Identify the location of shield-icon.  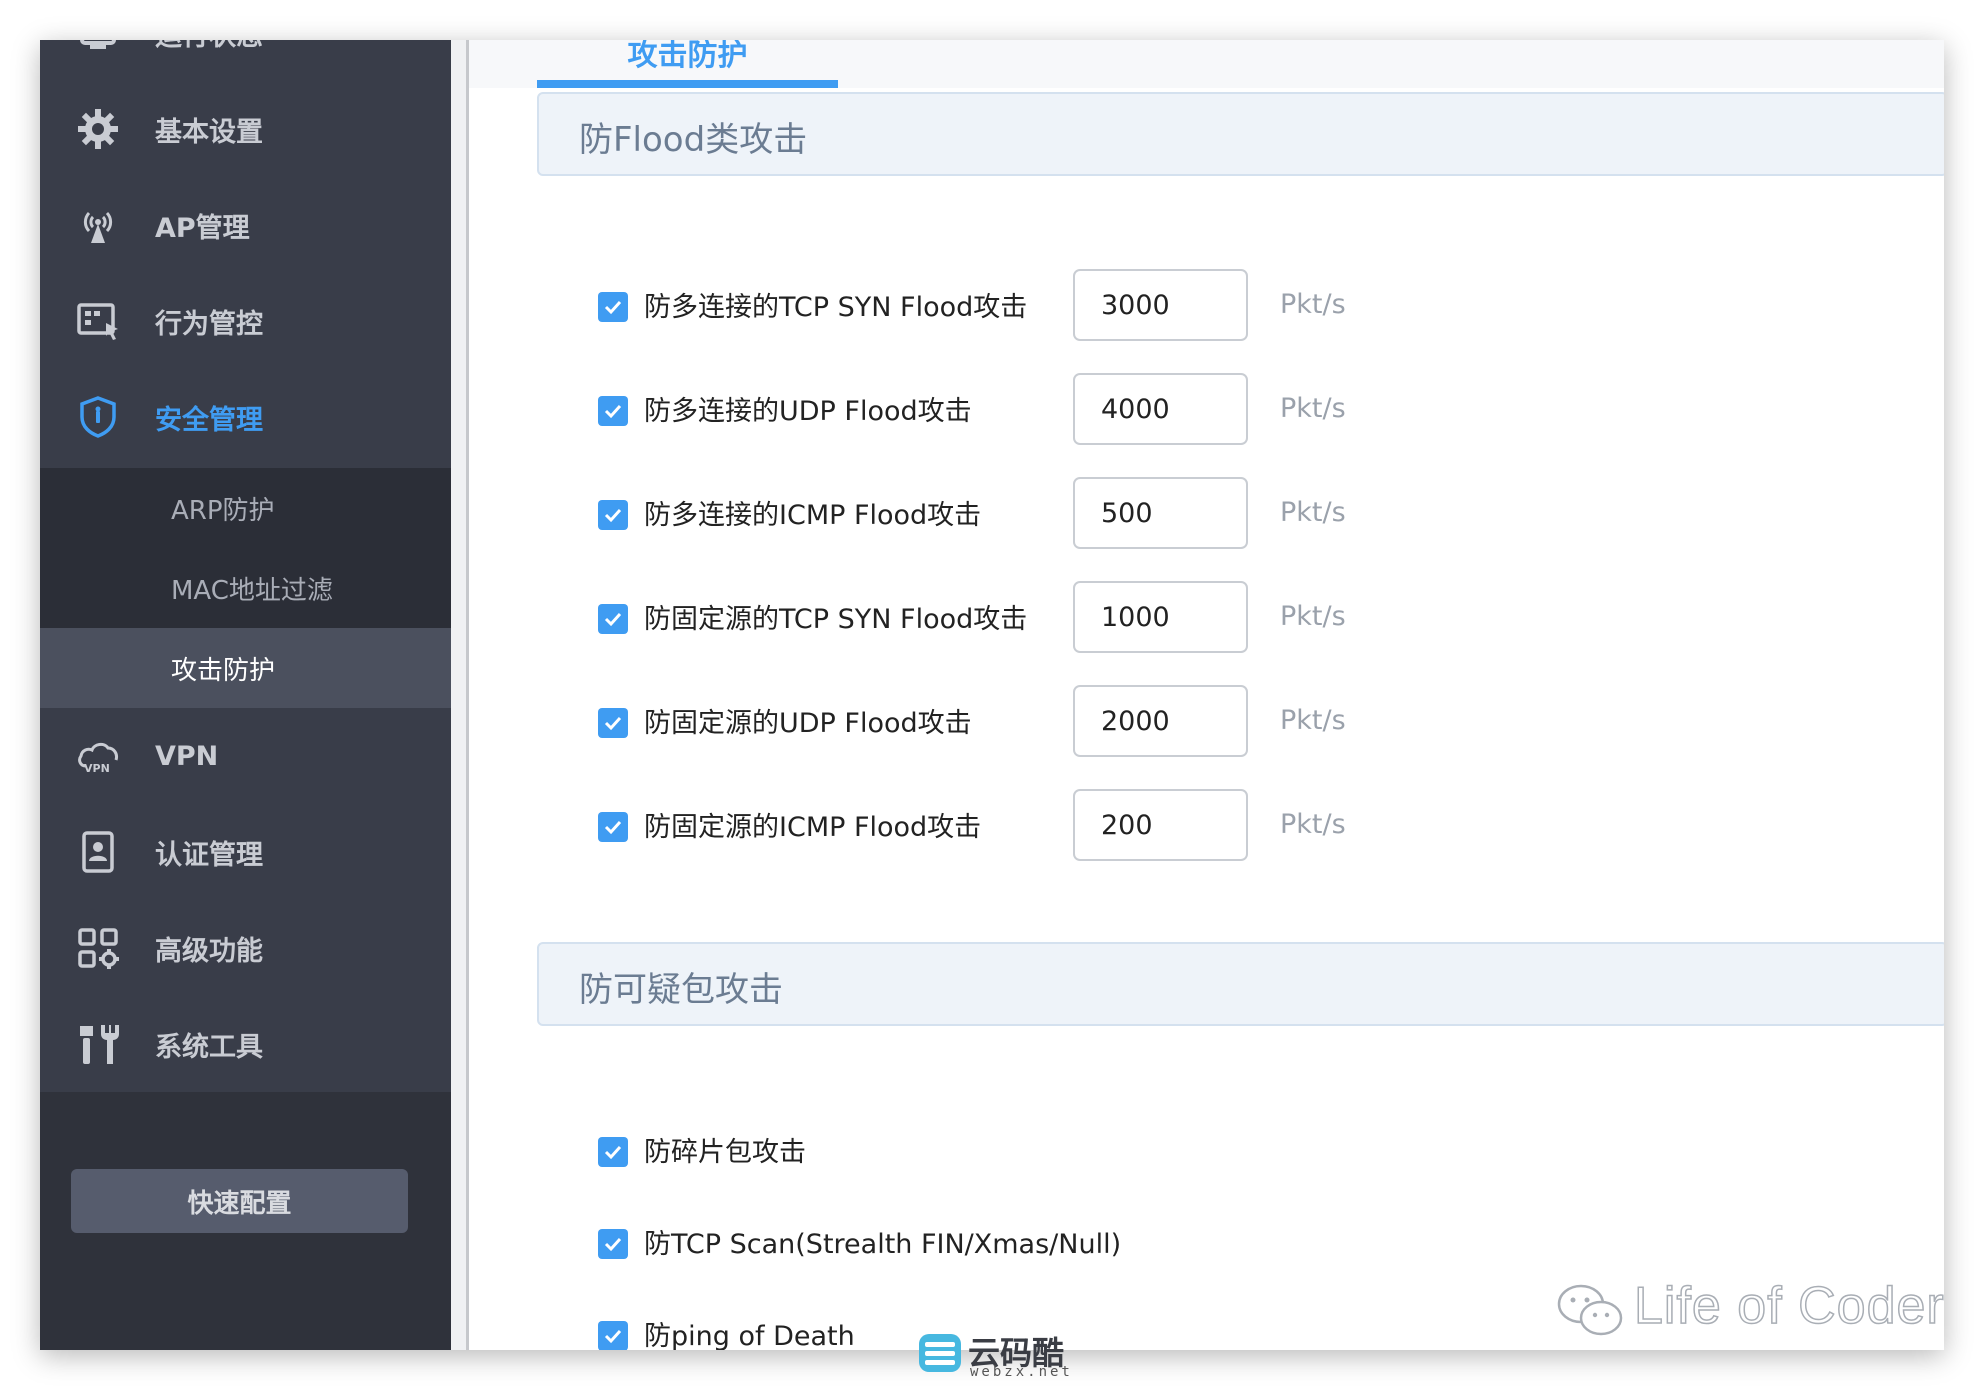
(98, 417).